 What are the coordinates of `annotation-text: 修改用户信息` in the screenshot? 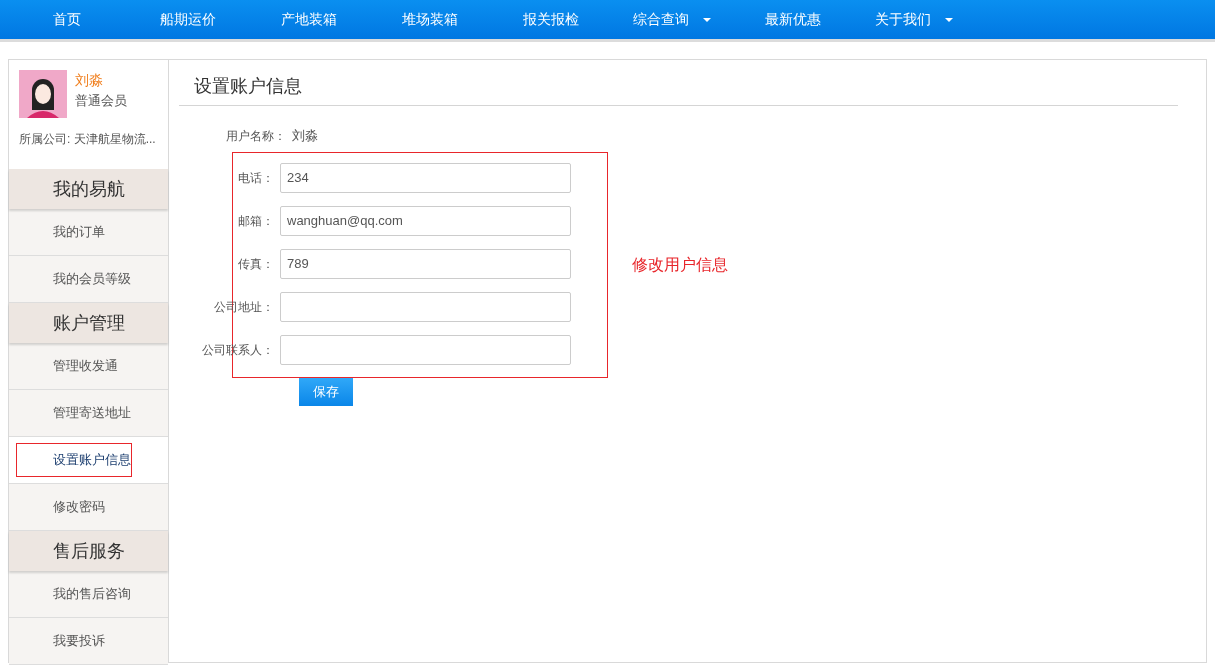 It's located at (680, 264).